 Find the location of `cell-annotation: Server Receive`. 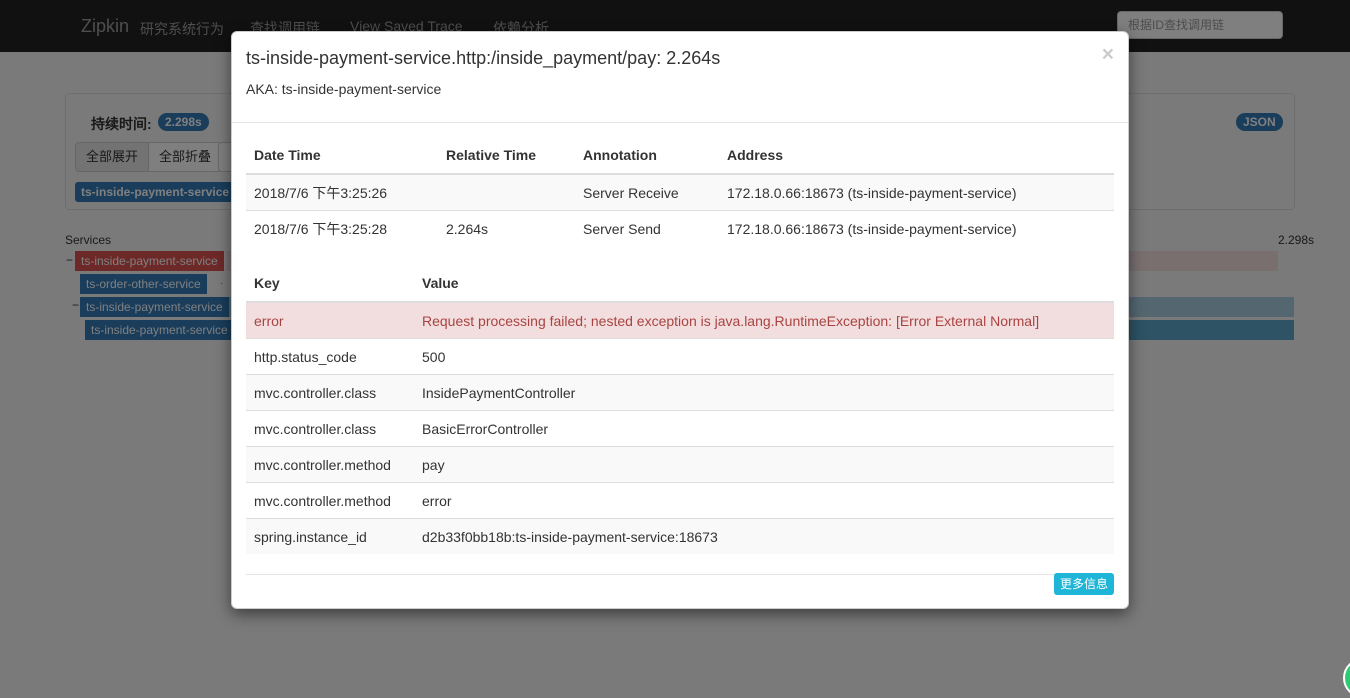

cell-annotation: Server Receive is located at coordinates (647, 192).